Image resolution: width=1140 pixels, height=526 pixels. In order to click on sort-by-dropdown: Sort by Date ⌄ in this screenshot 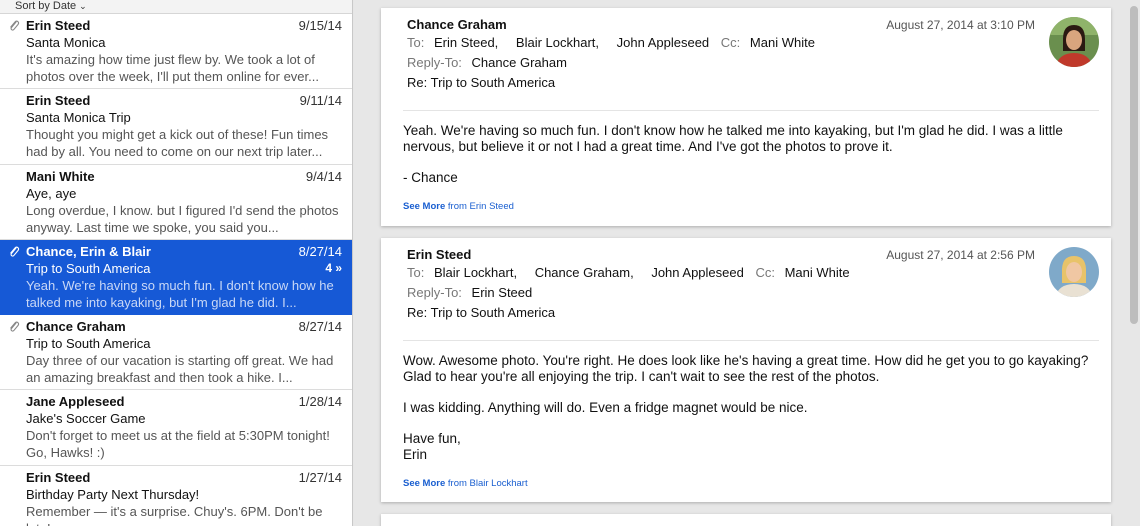, I will do `click(176, 7)`.